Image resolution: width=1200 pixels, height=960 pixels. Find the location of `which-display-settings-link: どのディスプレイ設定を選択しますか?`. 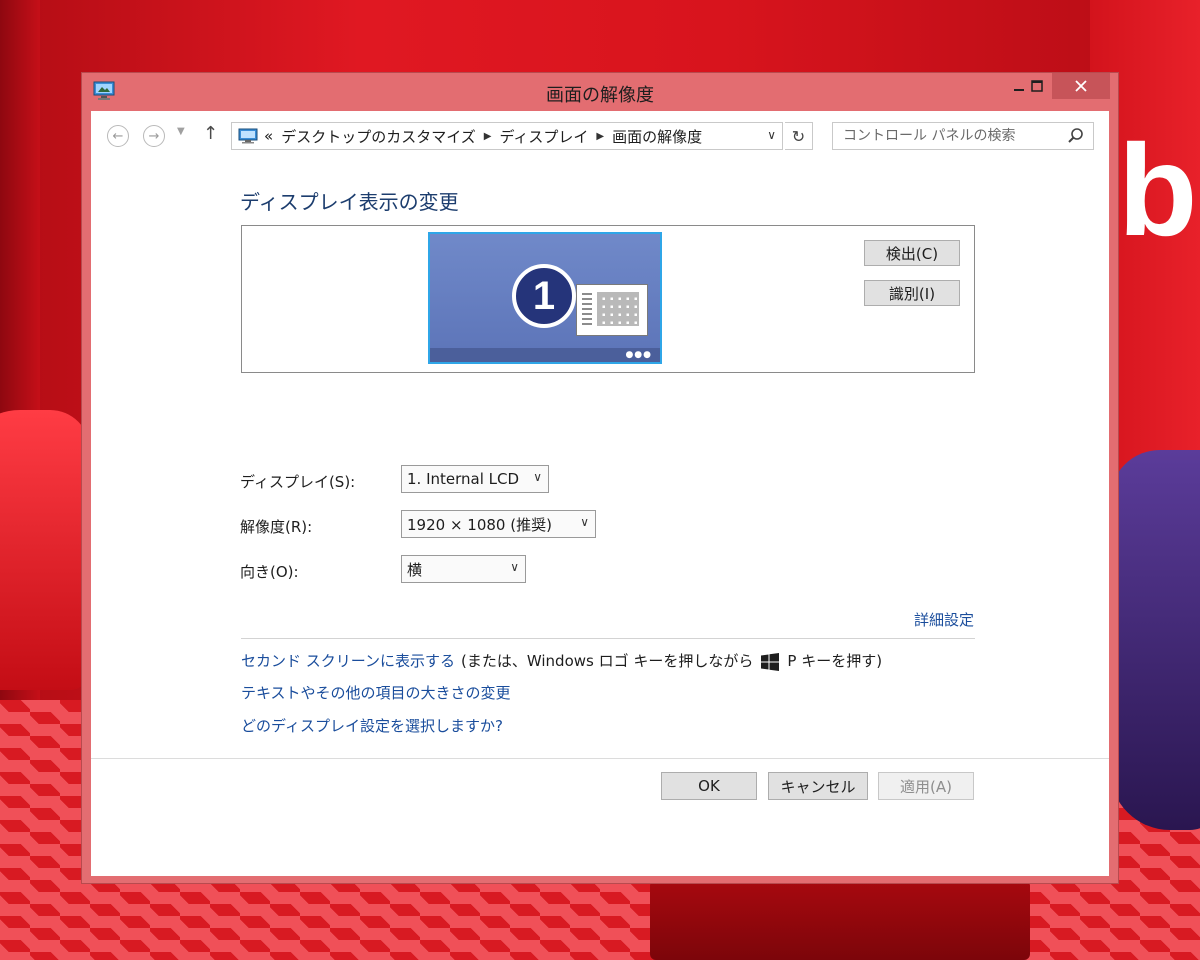

which-display-settings-link: どのディスプレイ設定を選択しますか? is located at coordinates (372, 725).